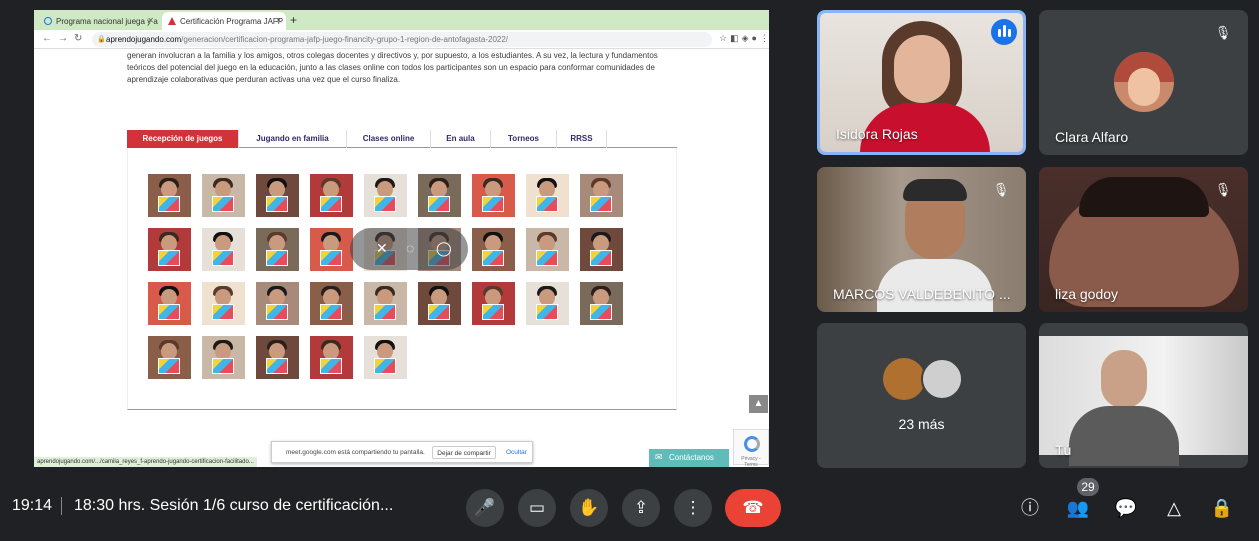 The width and height of the screenshot is (1259, 541). I want to click on present-screen-icon: ⇪, so click(641, 507).